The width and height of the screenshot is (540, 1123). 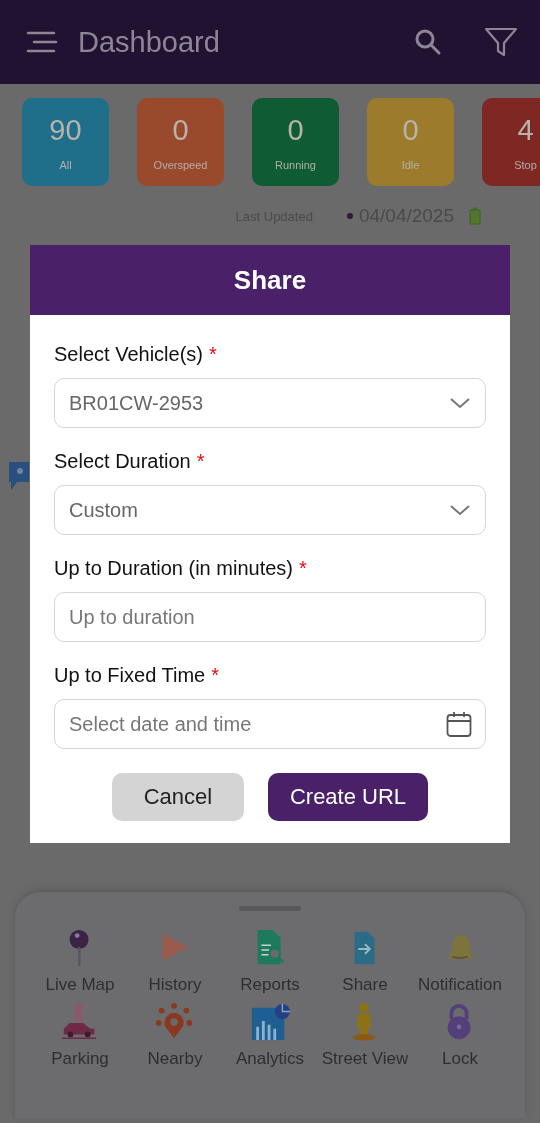 What do you see at coordinates (270, 617) in the screenshot?
I see `input-field: Up to duration` at bounding box center [270, 617].